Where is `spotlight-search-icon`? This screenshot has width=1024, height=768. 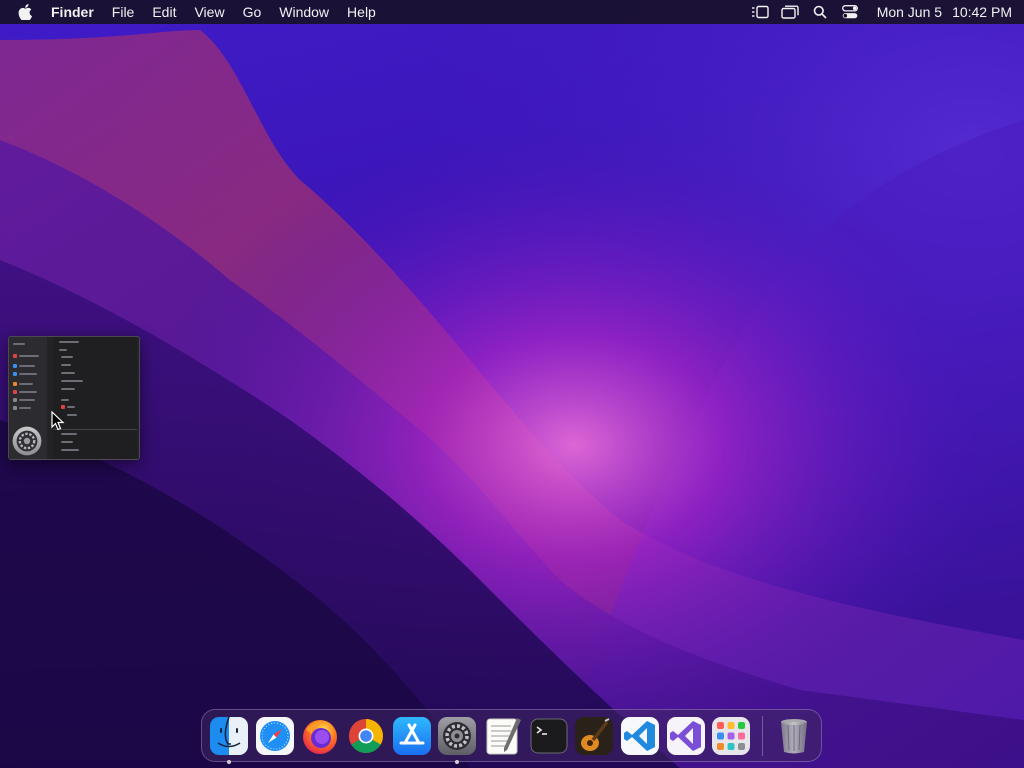
spotlight-search-icon is located at coordinates (820, 12).